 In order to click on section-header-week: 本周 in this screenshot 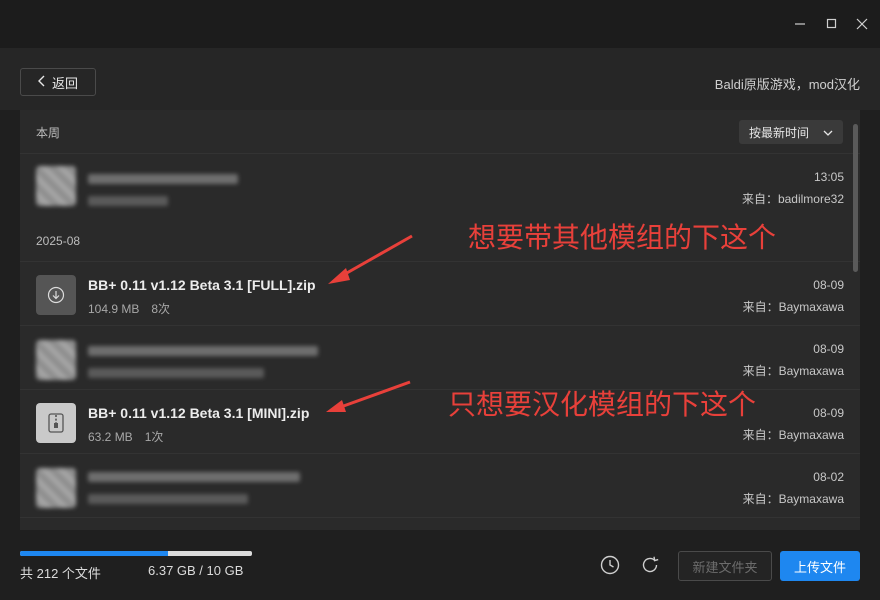, I will do `click(48, 133)`.